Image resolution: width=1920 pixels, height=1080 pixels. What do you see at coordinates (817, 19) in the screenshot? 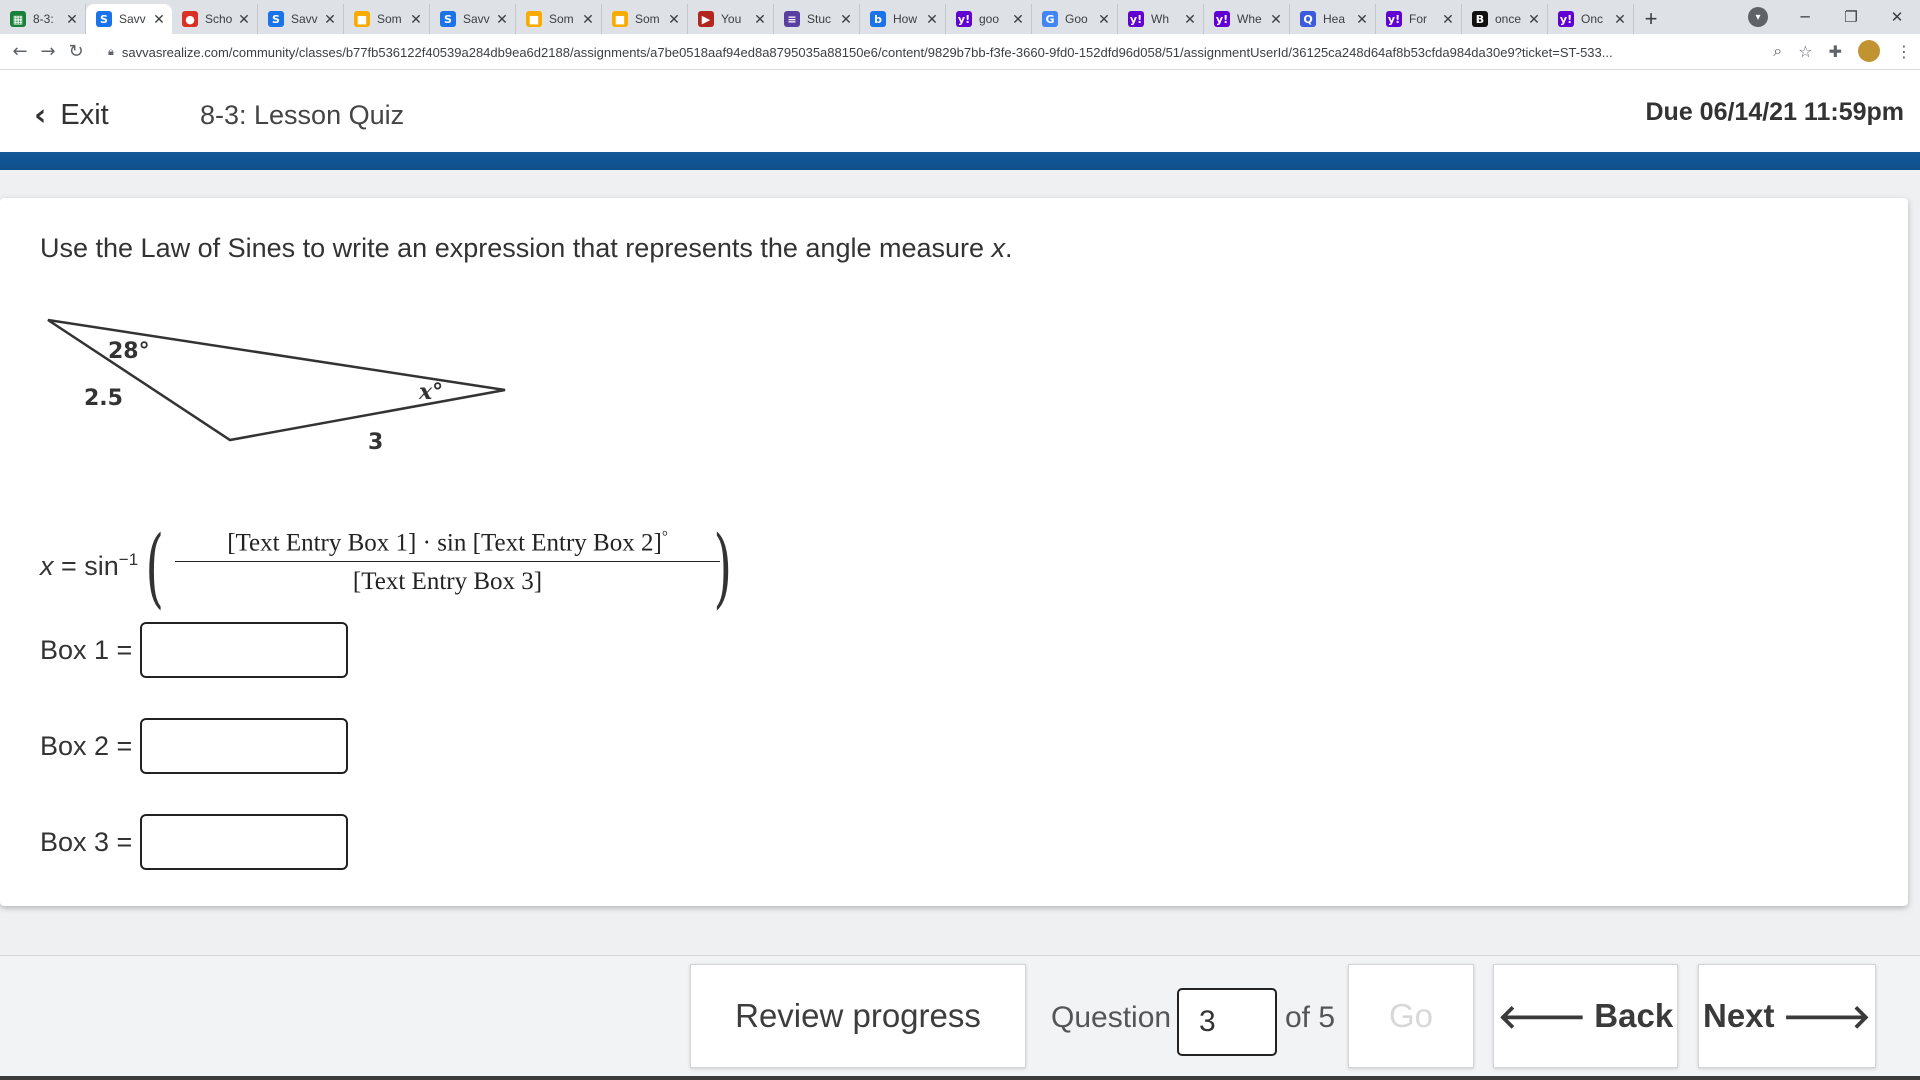
I see `browser-tab: ≡ Stuc ✕` at bounding box center [817, 19].